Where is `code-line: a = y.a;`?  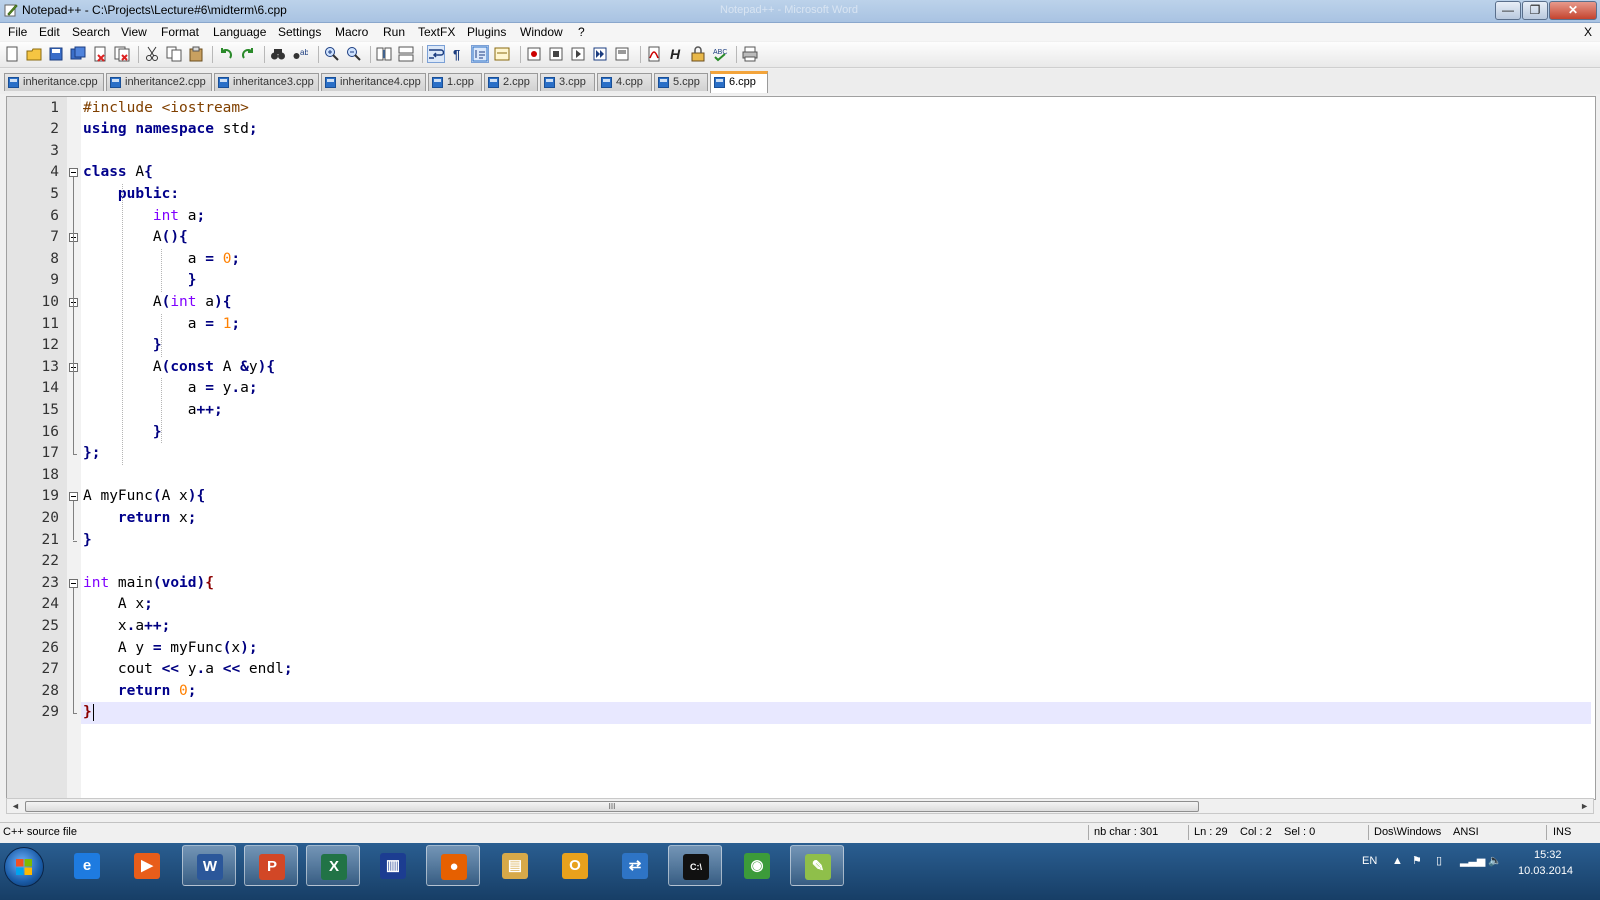
code-line: a = y.a; is located at coordinates (170, 389).